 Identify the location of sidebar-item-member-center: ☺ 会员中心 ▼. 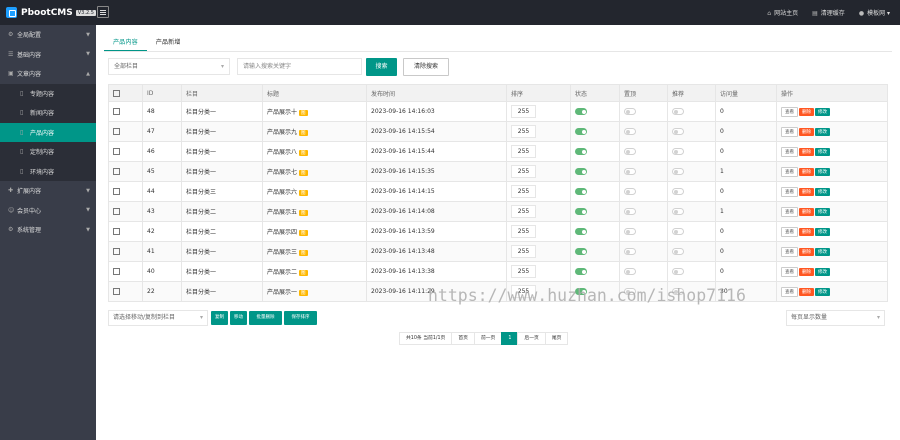
(48, 211).